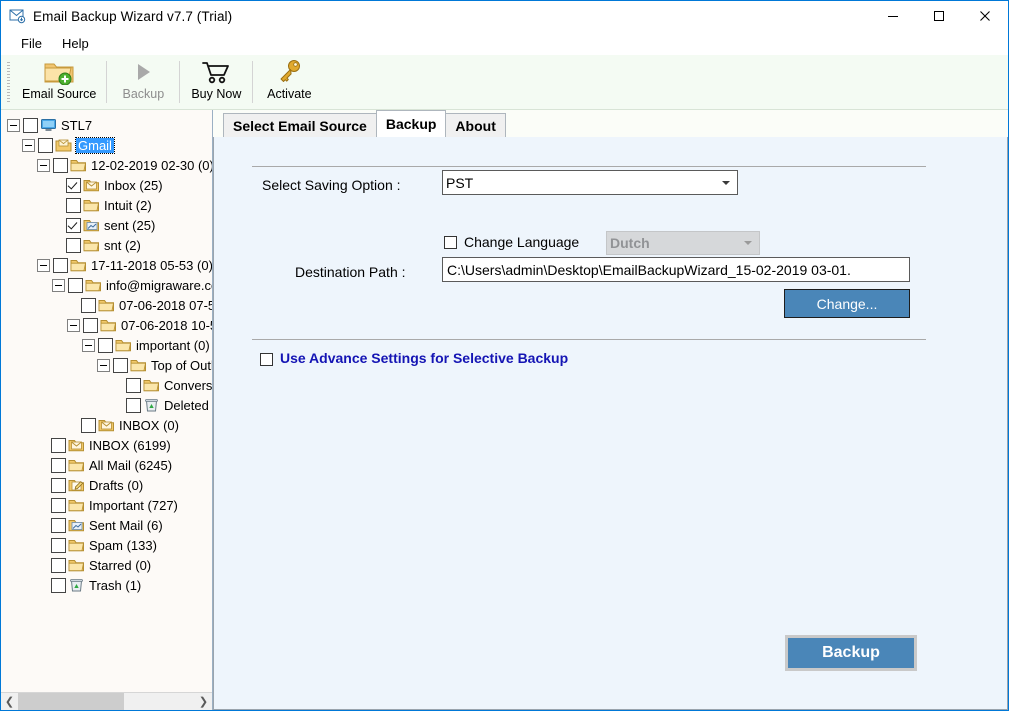 The width and height of the screenshot is (1009, 711). I want to click on tree-item: 07-06-2018 07-53, so click(106, 305).